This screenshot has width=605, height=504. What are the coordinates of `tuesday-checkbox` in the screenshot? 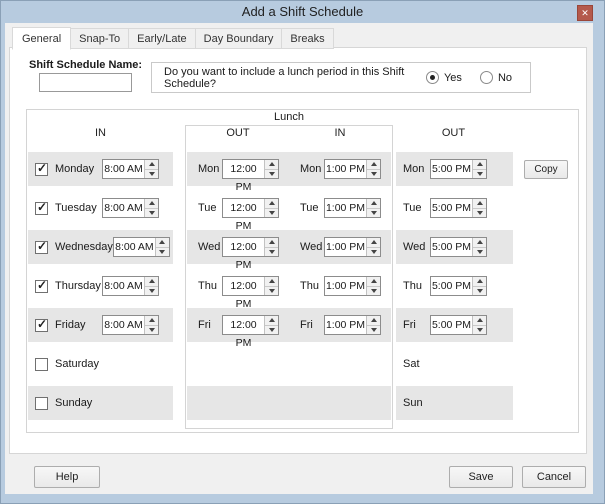 It's located at (41, 208).